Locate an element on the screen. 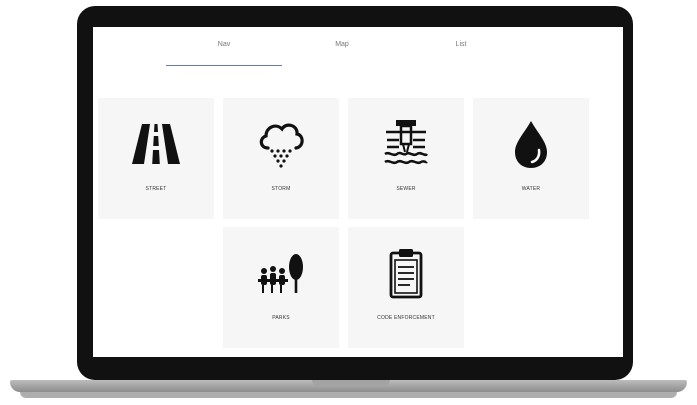 The image size is (697, 405). tile-street: STREET is located at coordinates (156, 158).